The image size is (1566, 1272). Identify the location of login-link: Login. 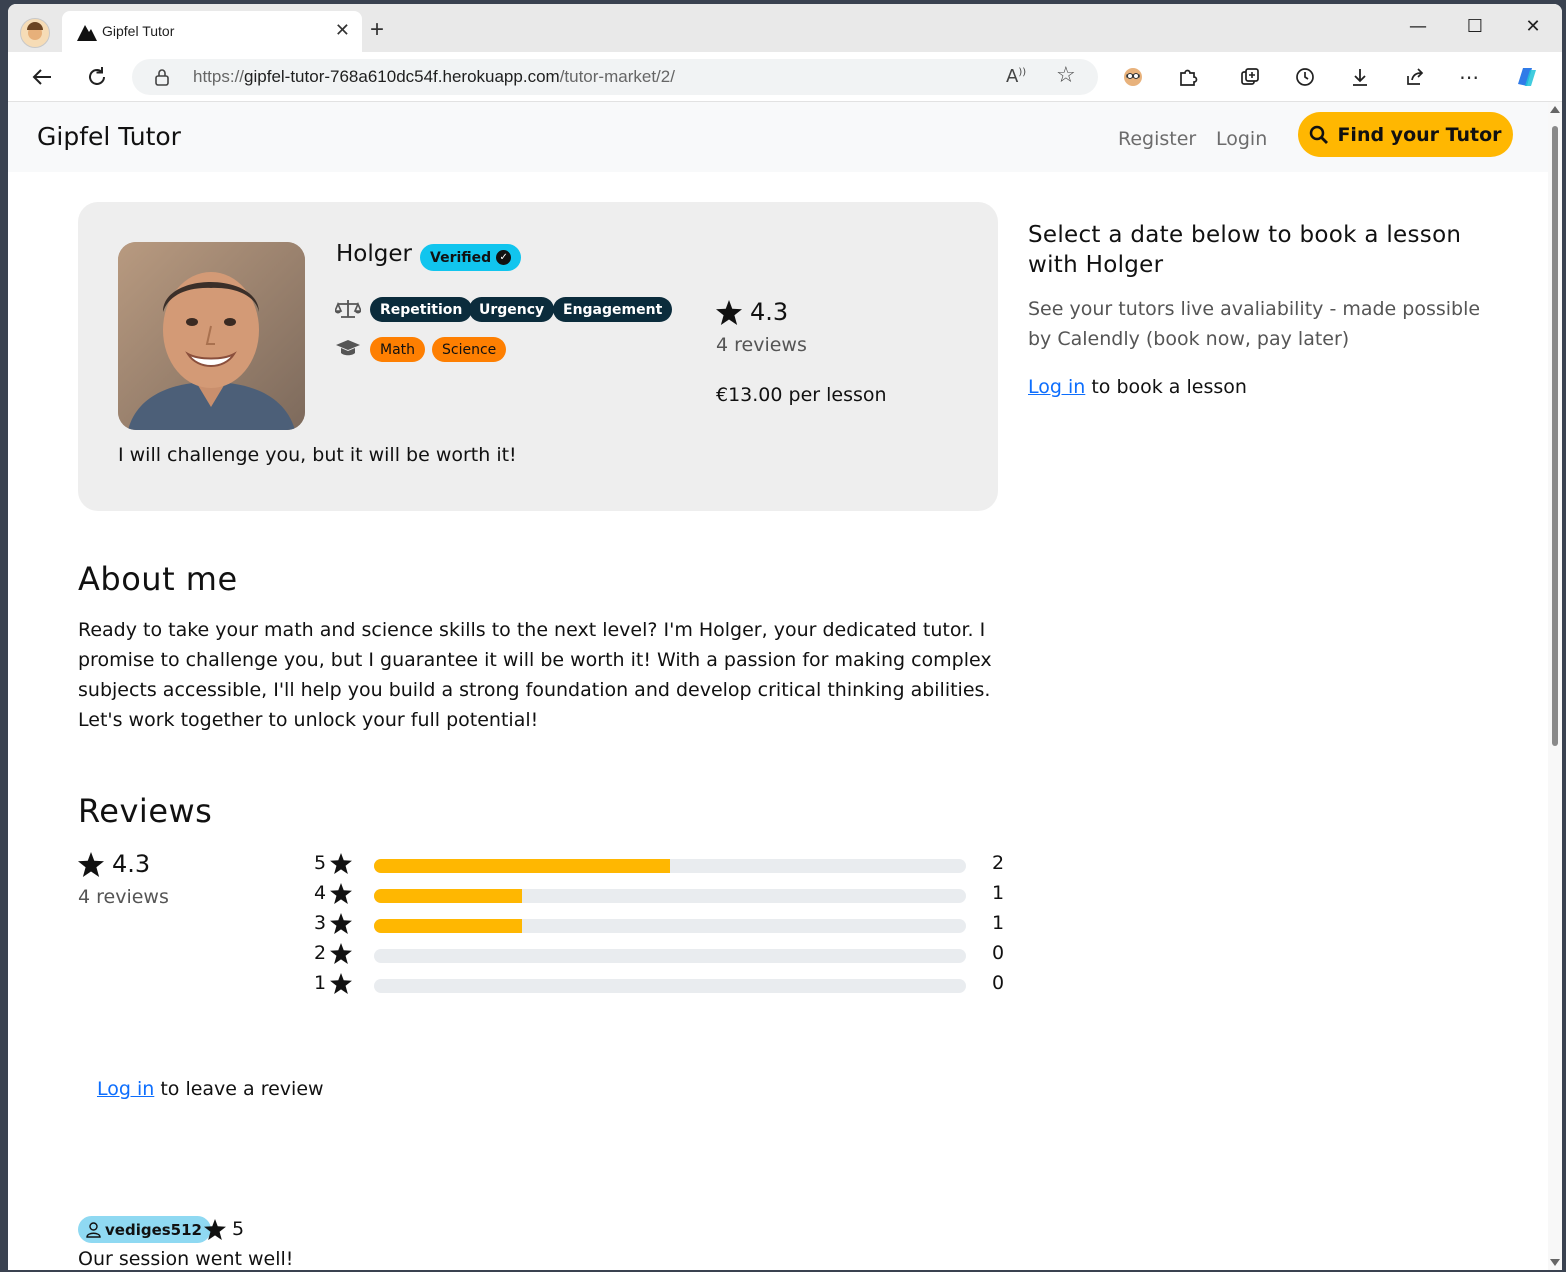
(1241, 139).